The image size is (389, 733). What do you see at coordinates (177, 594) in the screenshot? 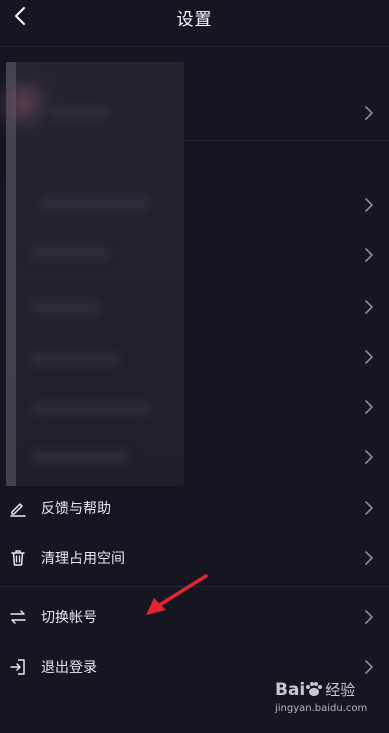
I see `annotation-arrow-icon` at bounding box center [177, 594].